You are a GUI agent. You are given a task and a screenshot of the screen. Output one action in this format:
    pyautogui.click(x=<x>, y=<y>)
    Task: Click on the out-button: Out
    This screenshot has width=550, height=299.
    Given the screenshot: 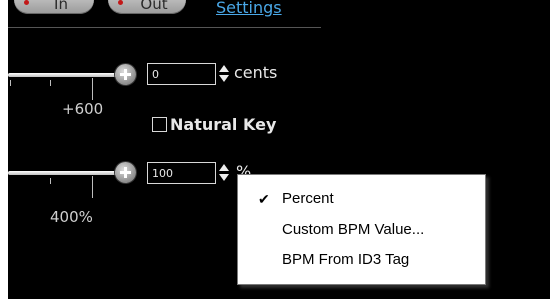 What is the action you would take?
    pyautogui.click(x=147, y=7)
    